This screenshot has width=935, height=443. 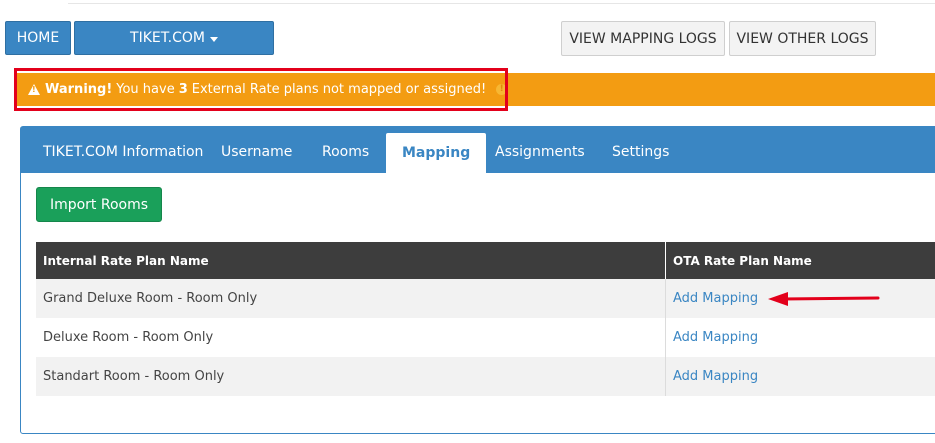 I want to click on info-icon: !, so click(x=502, y=89).